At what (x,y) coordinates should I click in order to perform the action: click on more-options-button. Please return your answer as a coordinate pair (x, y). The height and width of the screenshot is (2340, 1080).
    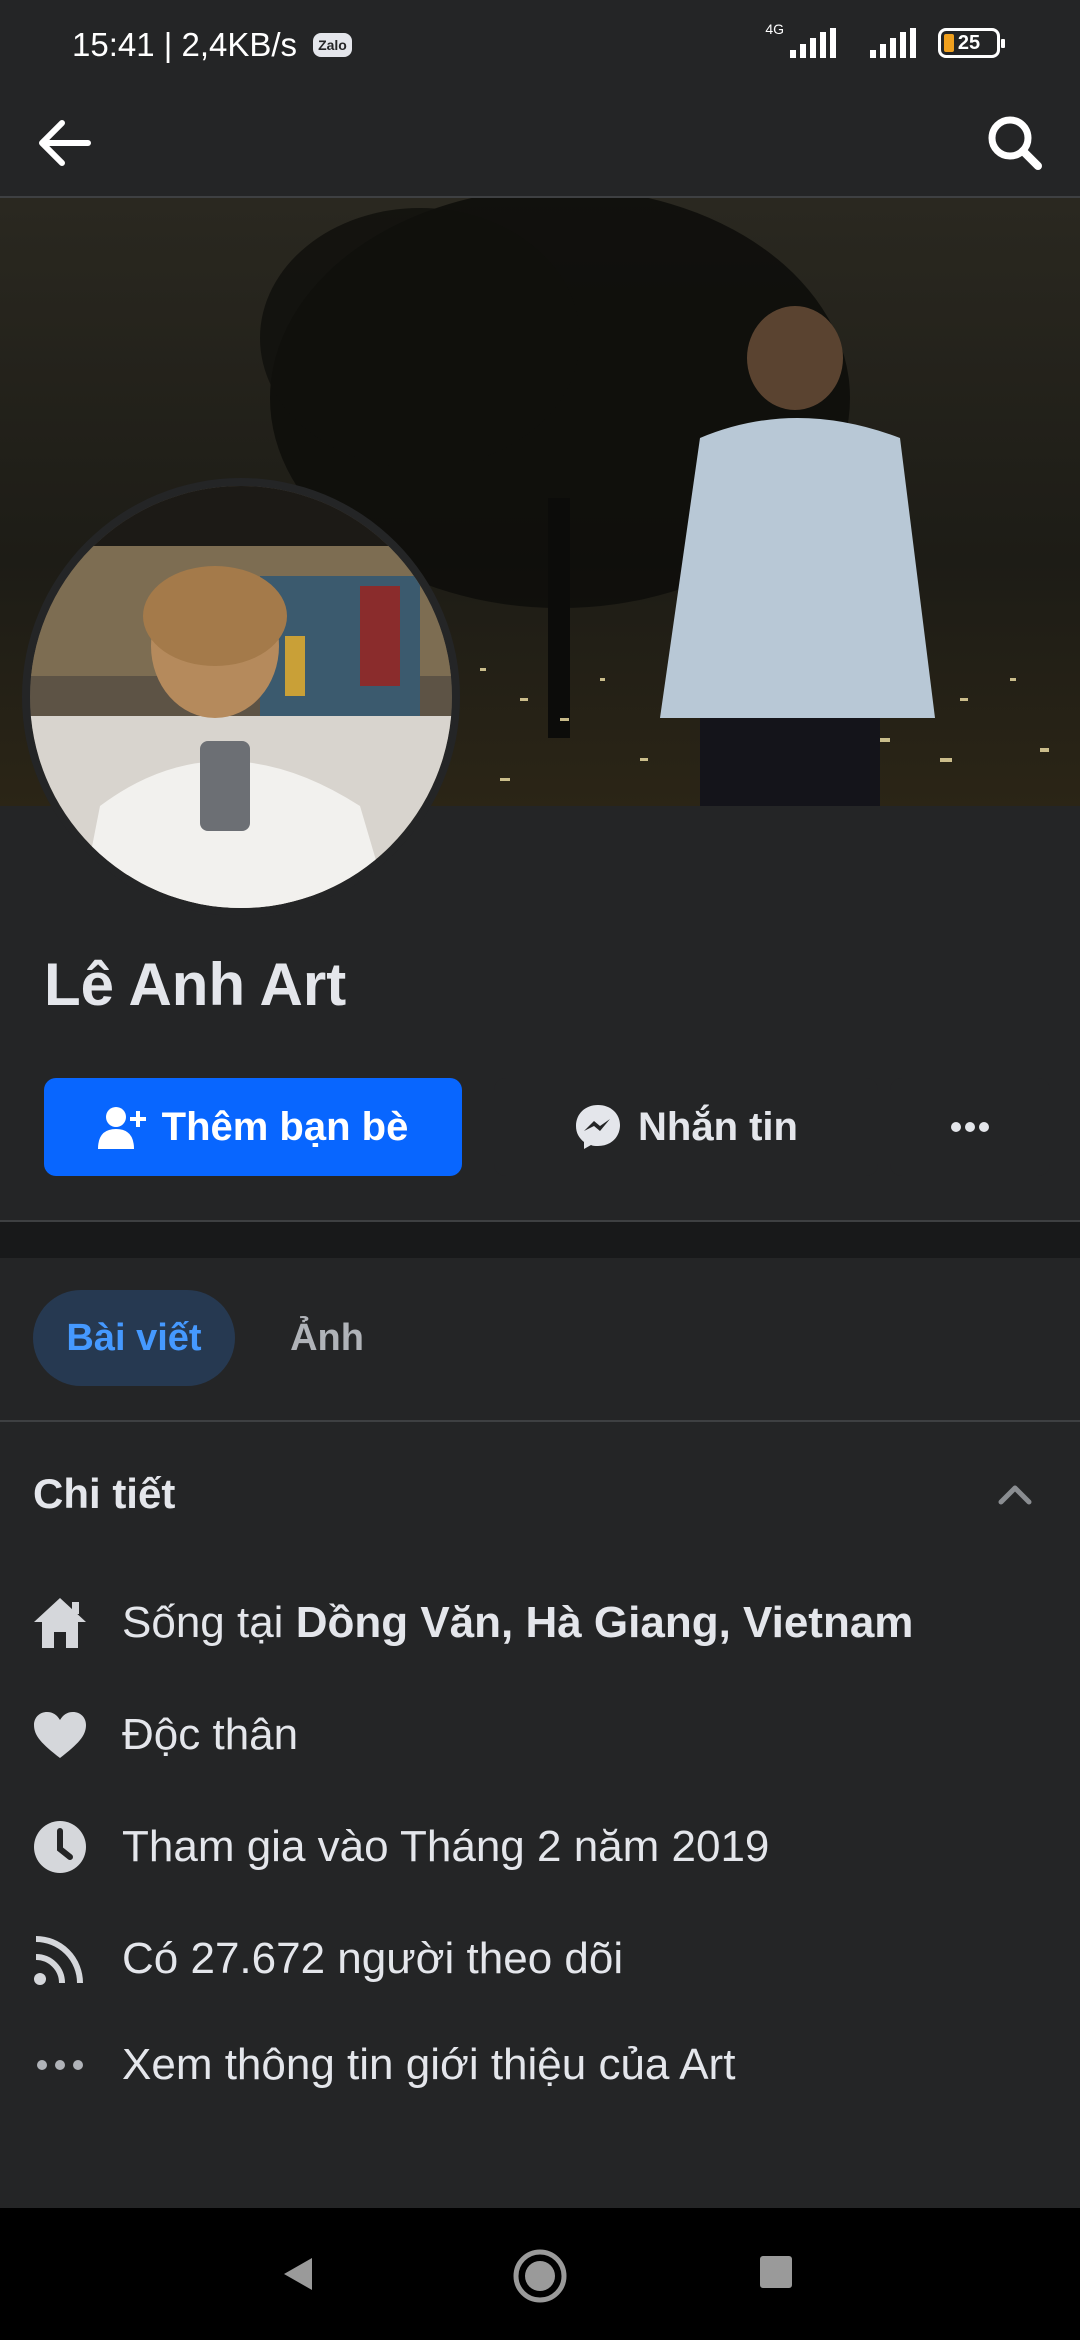
    Looking at the image, I should click on (970, 1127).